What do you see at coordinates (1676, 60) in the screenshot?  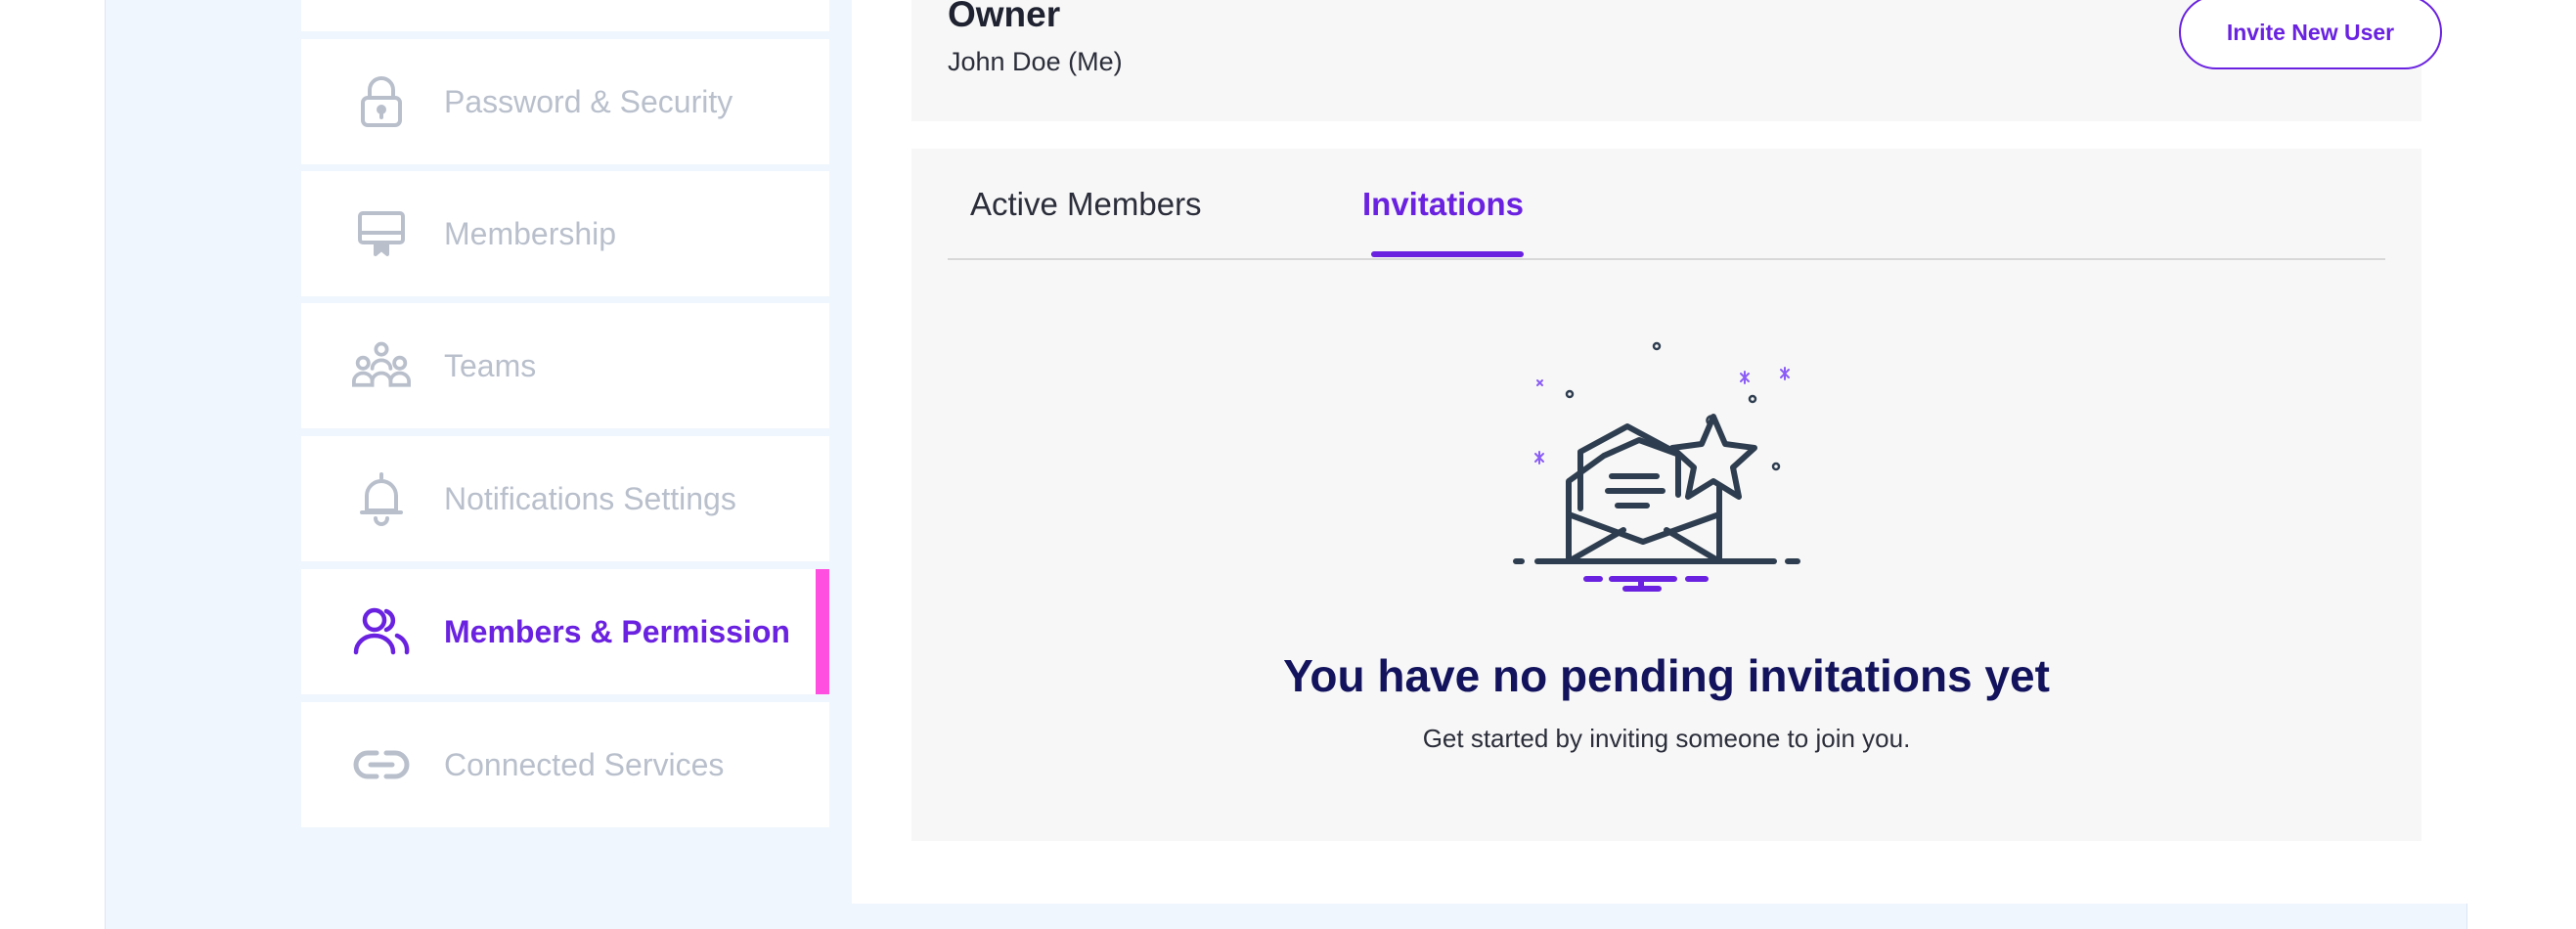 I see `owner-card: Owner John Doe (Me) Invite New User` at bounding box center [1676, 60].